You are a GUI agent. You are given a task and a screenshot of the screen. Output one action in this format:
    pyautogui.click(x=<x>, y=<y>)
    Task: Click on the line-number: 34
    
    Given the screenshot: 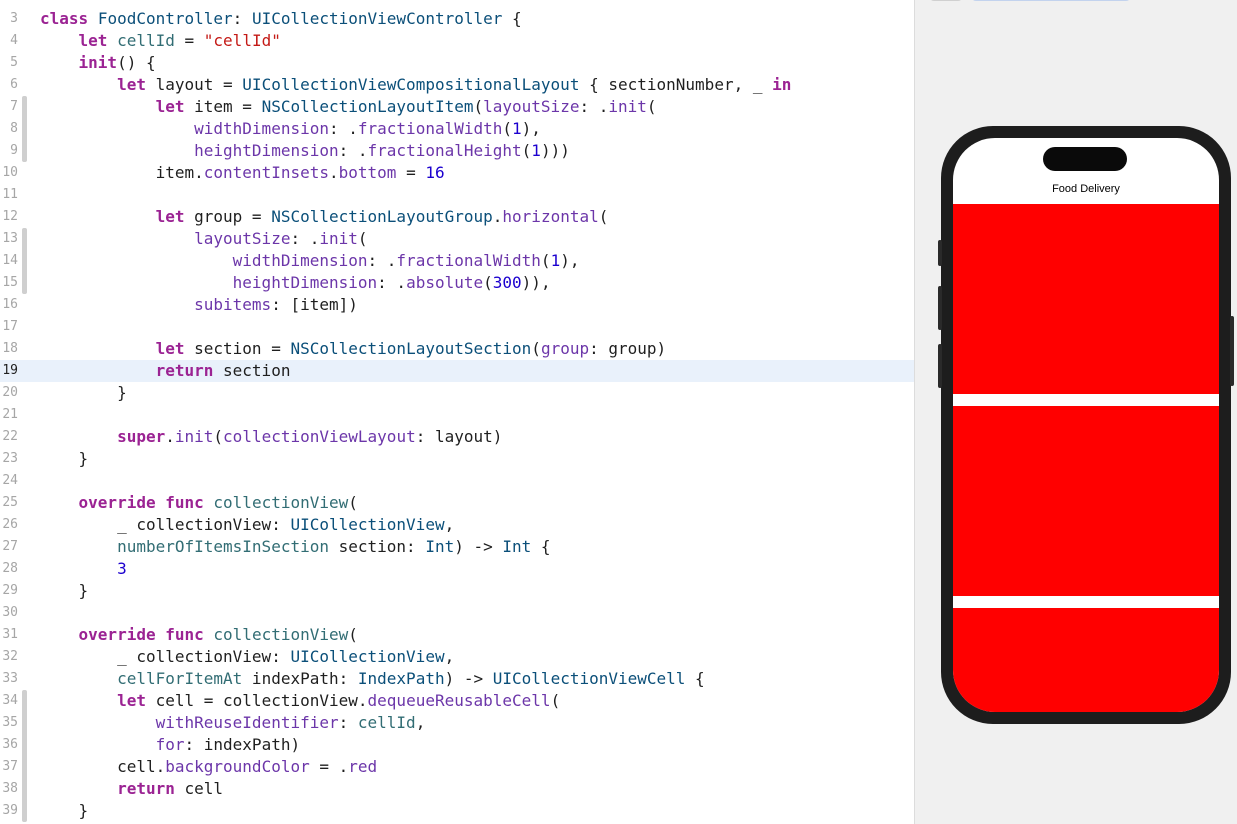 What is the action you would take?
    pyautogui.click(x=9, y=700)
    